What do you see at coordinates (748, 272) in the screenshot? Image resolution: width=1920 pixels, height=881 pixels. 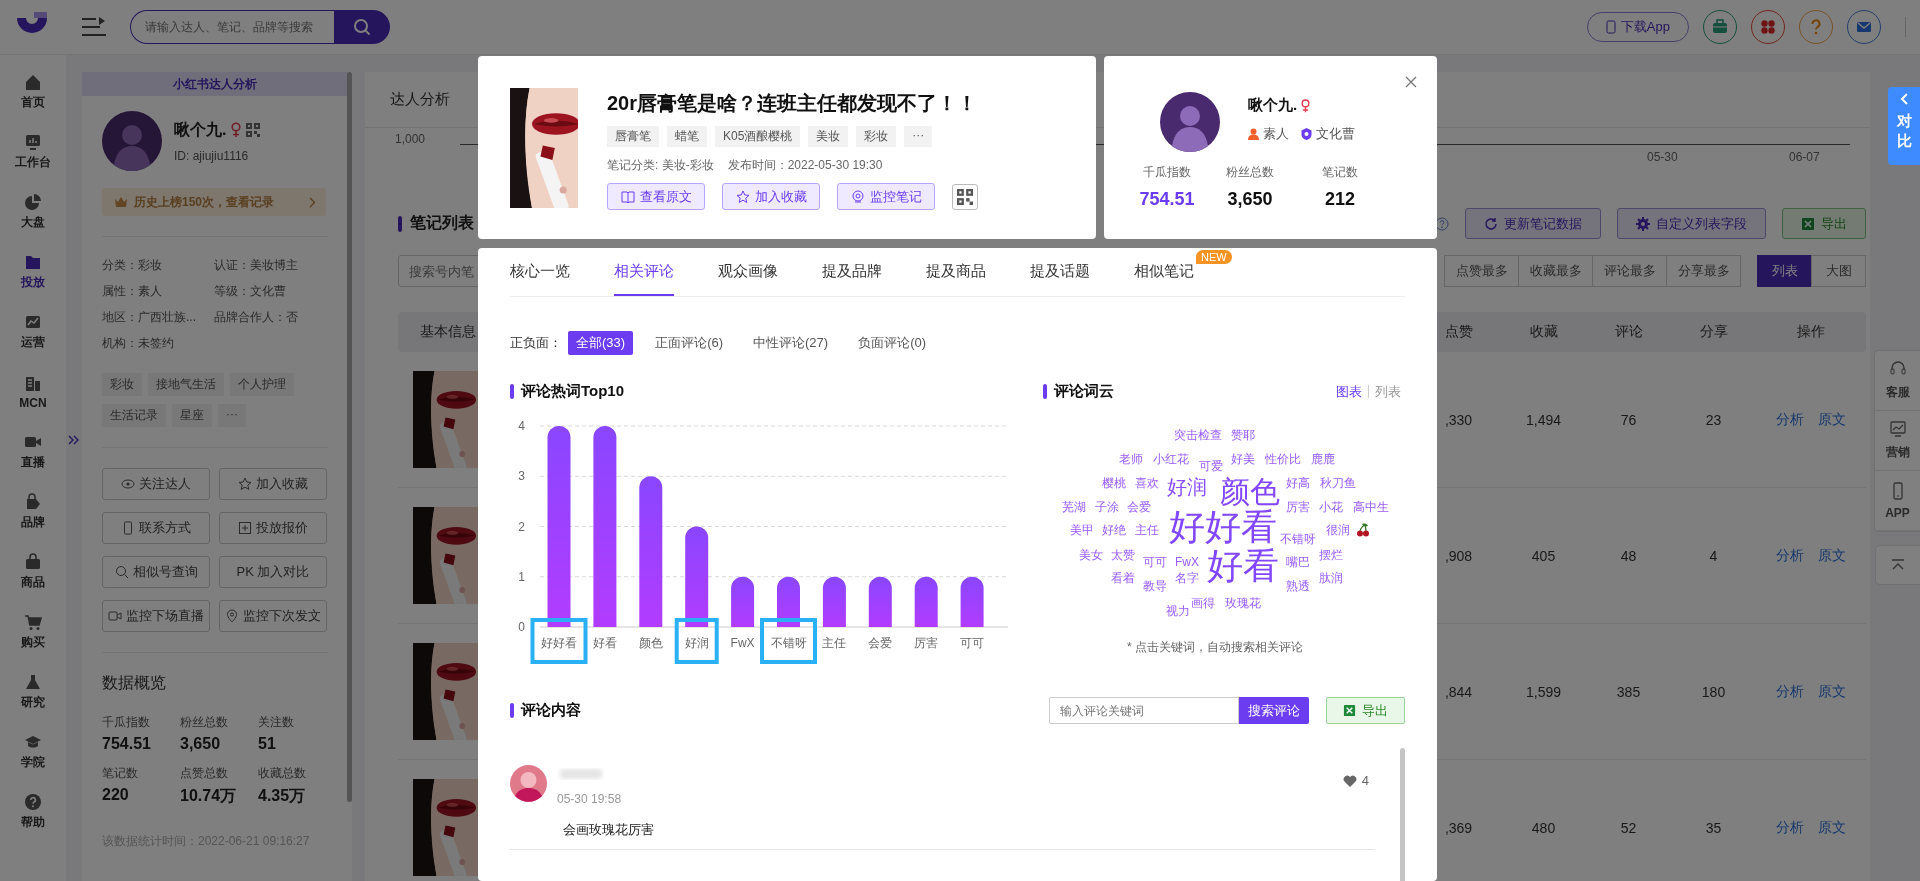 I see `tab: 观众画像` at bounding box center [748, 272].